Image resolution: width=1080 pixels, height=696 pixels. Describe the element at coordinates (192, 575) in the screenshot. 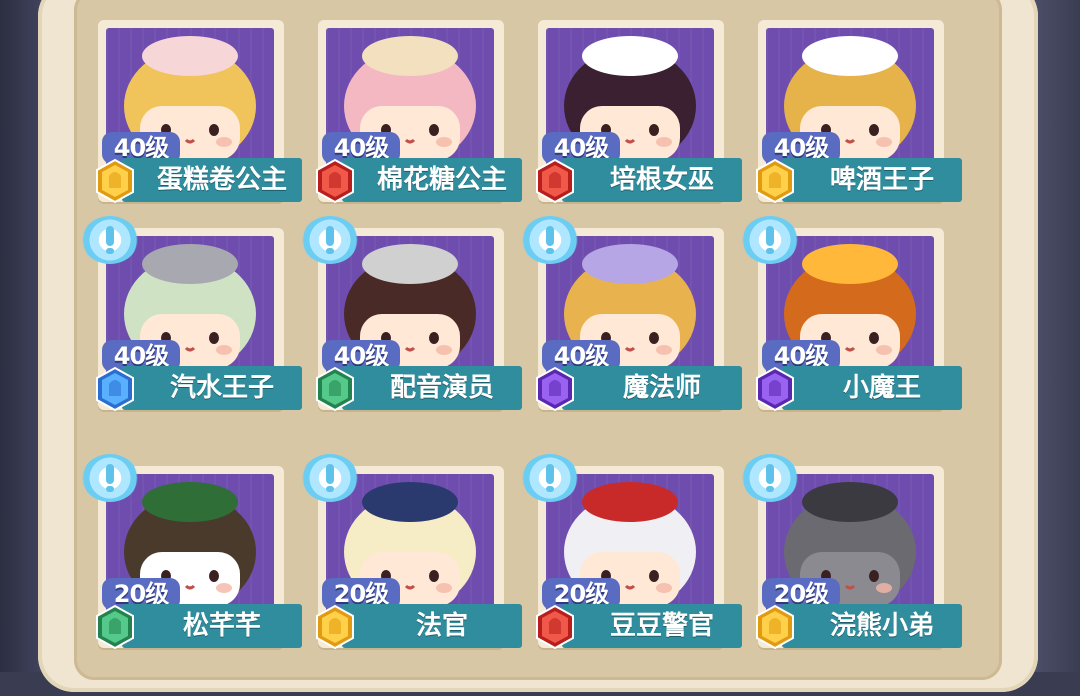

I see `character-card: 20级 松芊芊` at that location.